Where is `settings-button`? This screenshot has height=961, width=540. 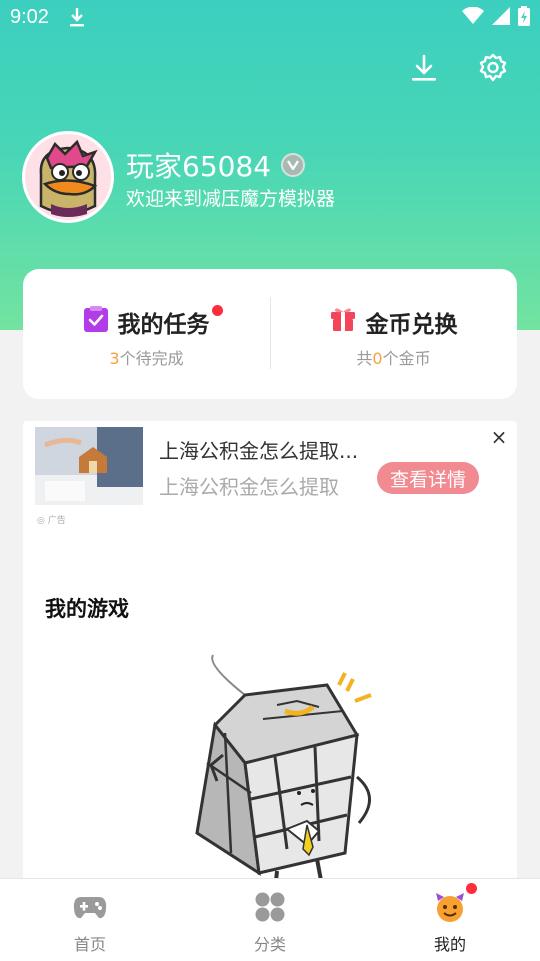
settings-button is located at coordinates (493, 70).